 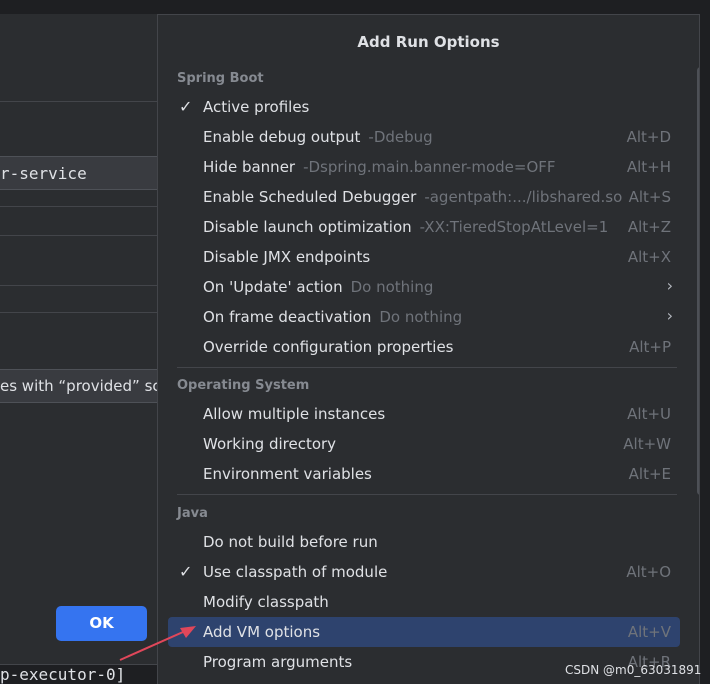 What do you see at coordinates (157, 643) in the screenshot?
I see `annotation-arrow` at bounding box center [157, 643].